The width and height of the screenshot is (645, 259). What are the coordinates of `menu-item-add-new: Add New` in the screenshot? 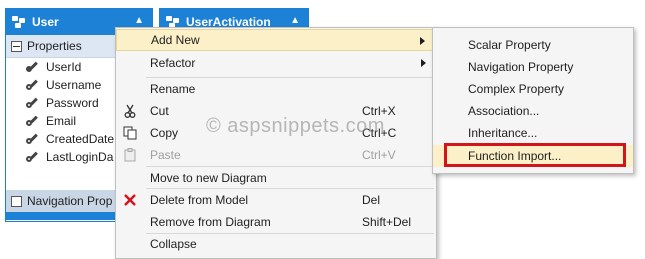 It's located at (276, 40).